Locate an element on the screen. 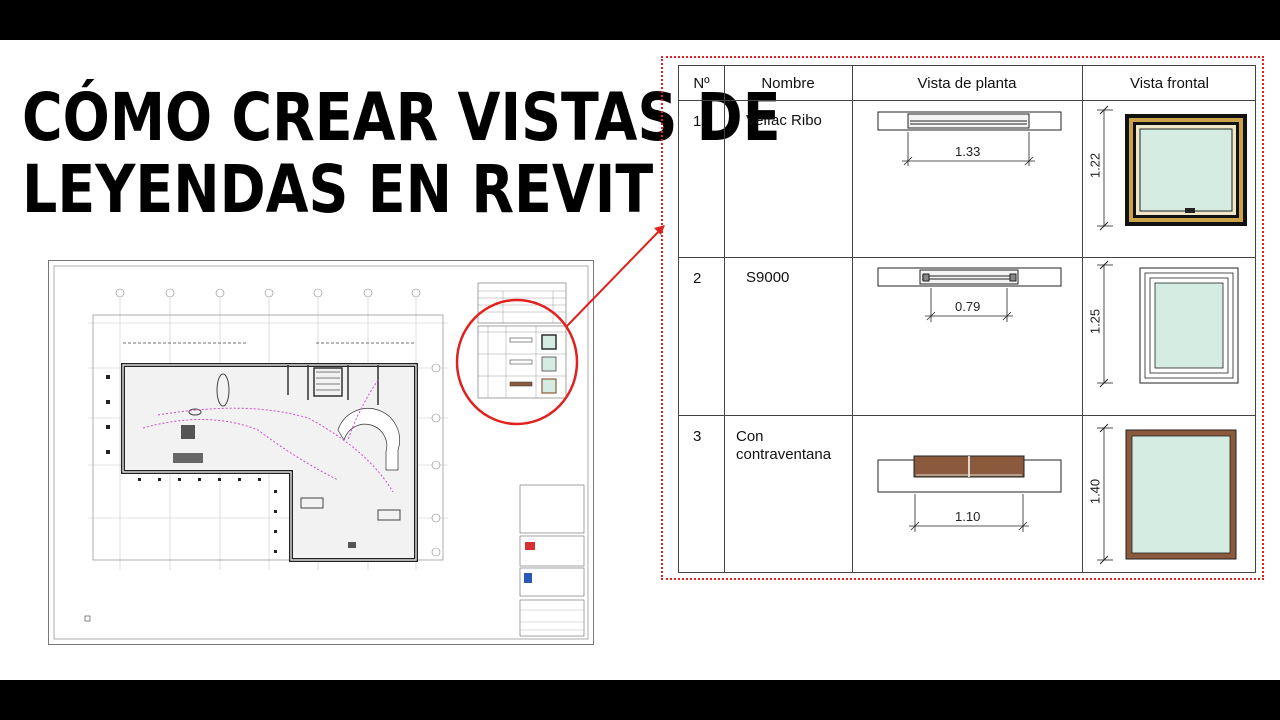 The width and height of the screenshot is (1280, 720). letterbox-top is located at coordinates (640, 20).